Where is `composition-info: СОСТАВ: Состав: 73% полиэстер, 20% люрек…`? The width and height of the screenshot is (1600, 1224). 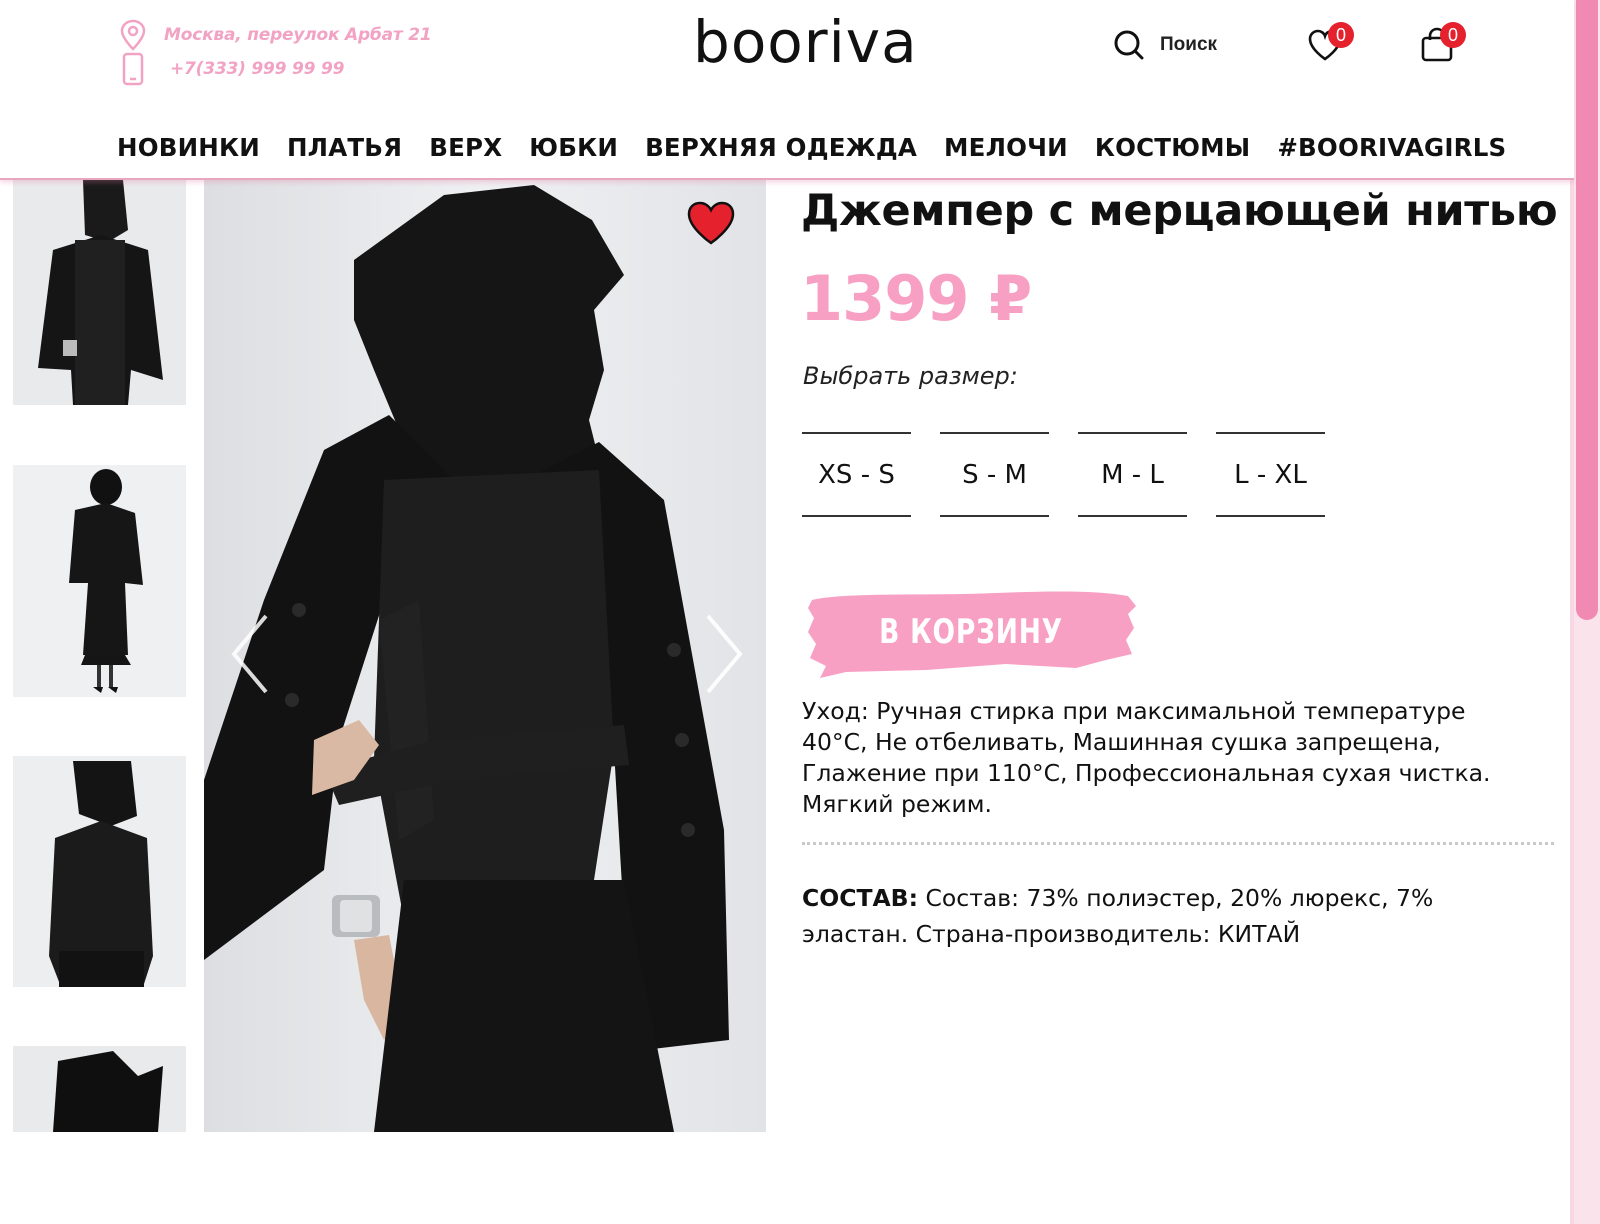 composition-info: СОСТАВ: Состав: 73% полиэстер, 20% люрек… is located at coordinates (1142, 916).